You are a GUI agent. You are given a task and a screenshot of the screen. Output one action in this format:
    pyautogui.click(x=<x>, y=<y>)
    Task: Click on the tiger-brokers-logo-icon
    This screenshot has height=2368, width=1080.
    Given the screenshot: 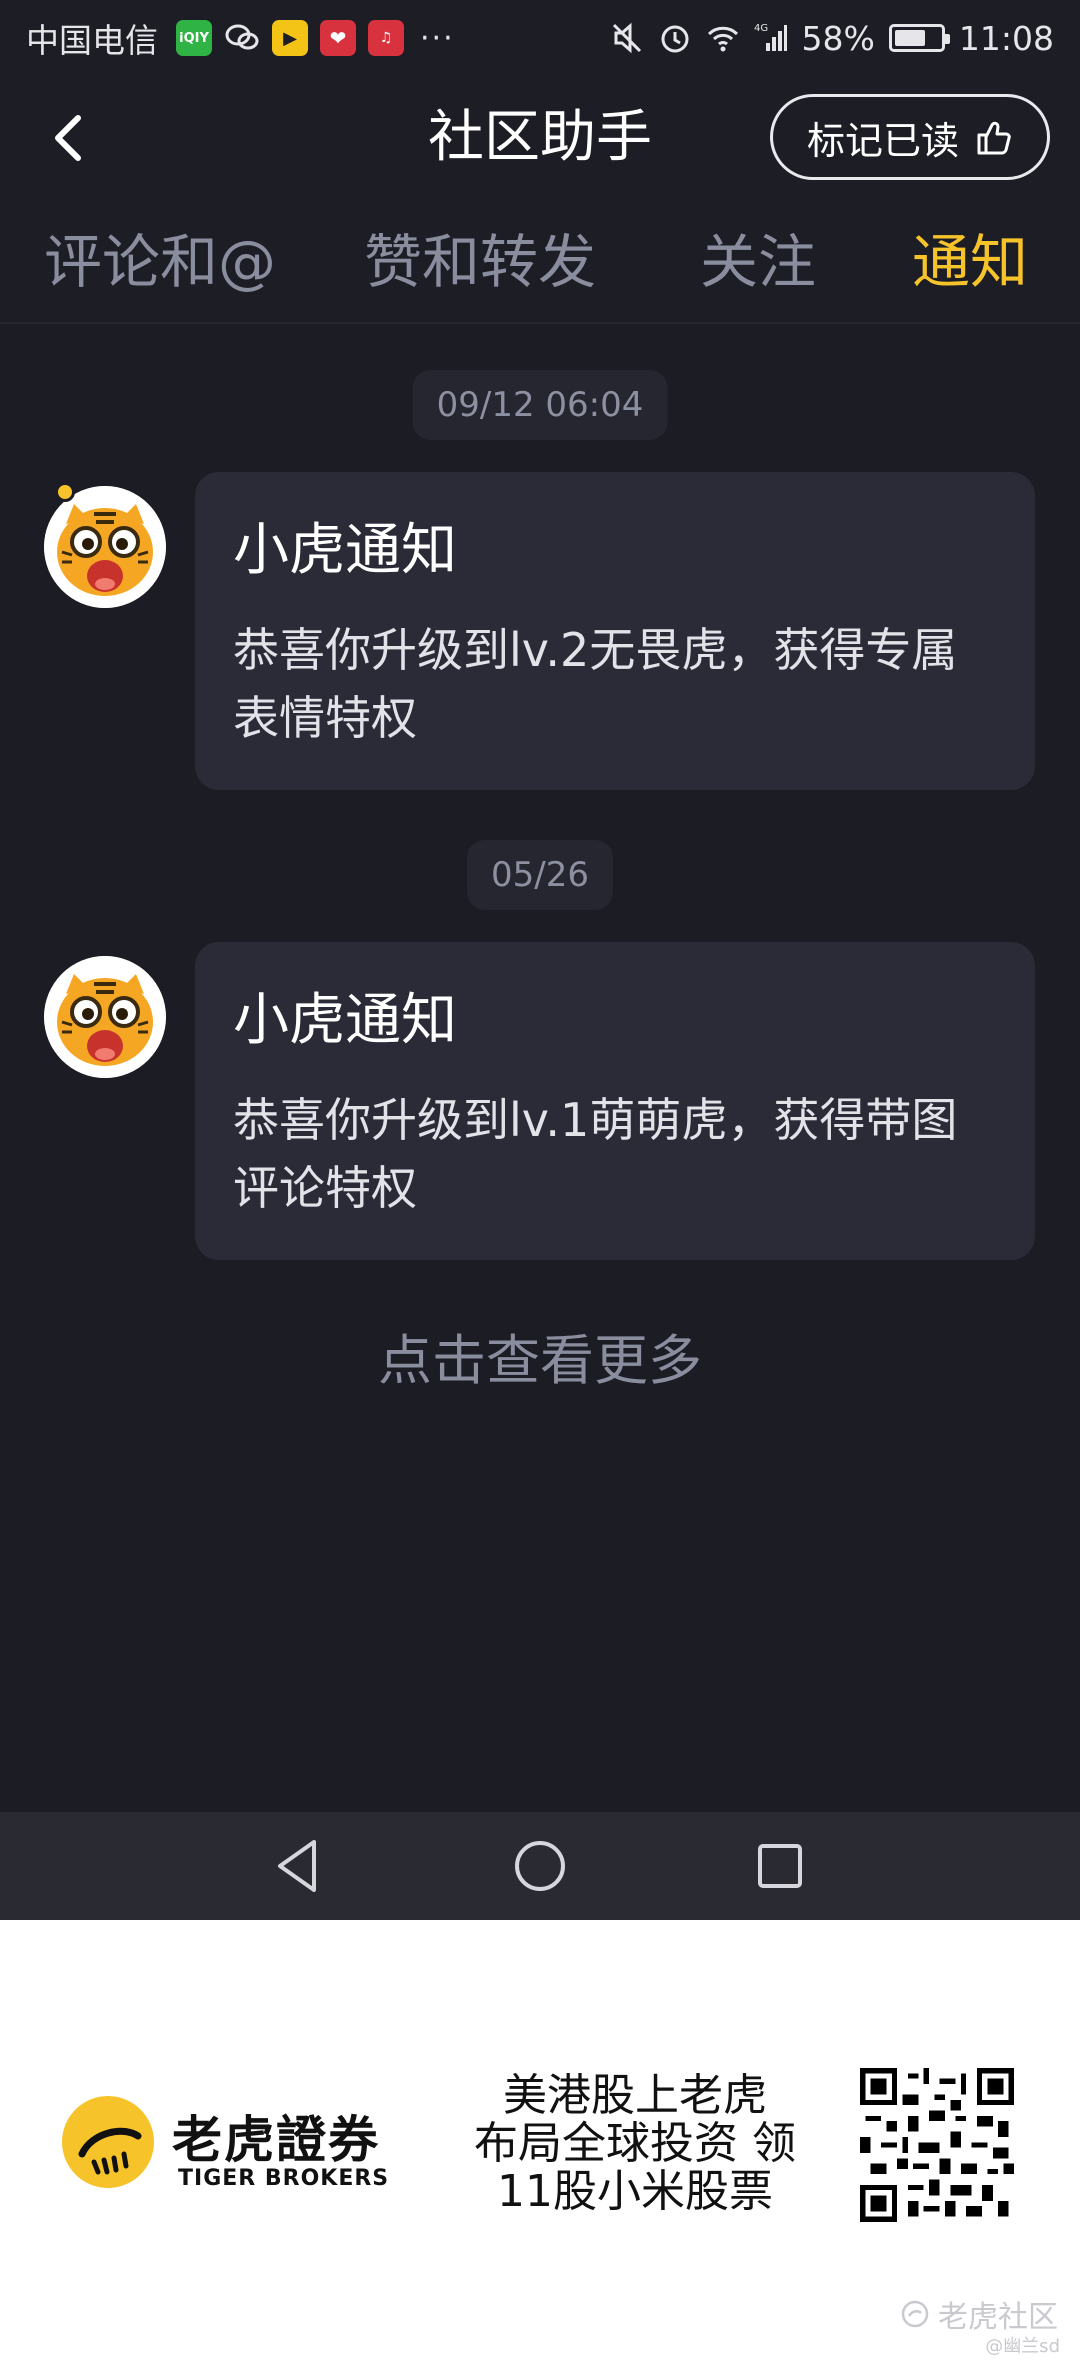 What is the action you would take?
    pyautogui.click(x=108, y=2142)
    